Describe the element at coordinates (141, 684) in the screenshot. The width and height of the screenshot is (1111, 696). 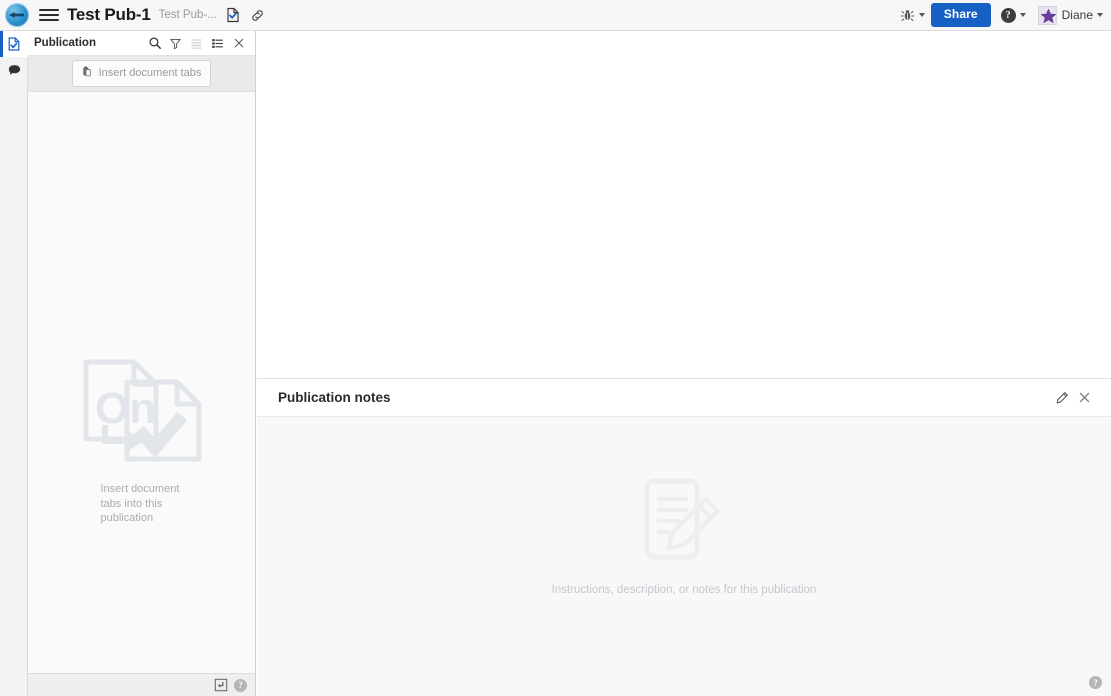
I see `publication-panel-footer: ?` at that location.